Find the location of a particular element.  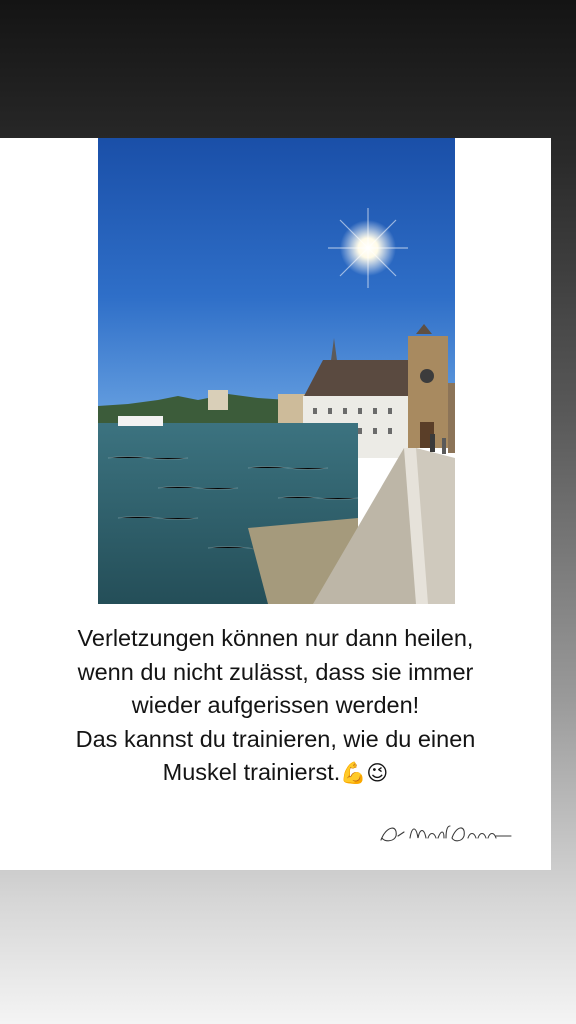

caption-line: Muskel trainierst. is located at coordinates (251, 772).